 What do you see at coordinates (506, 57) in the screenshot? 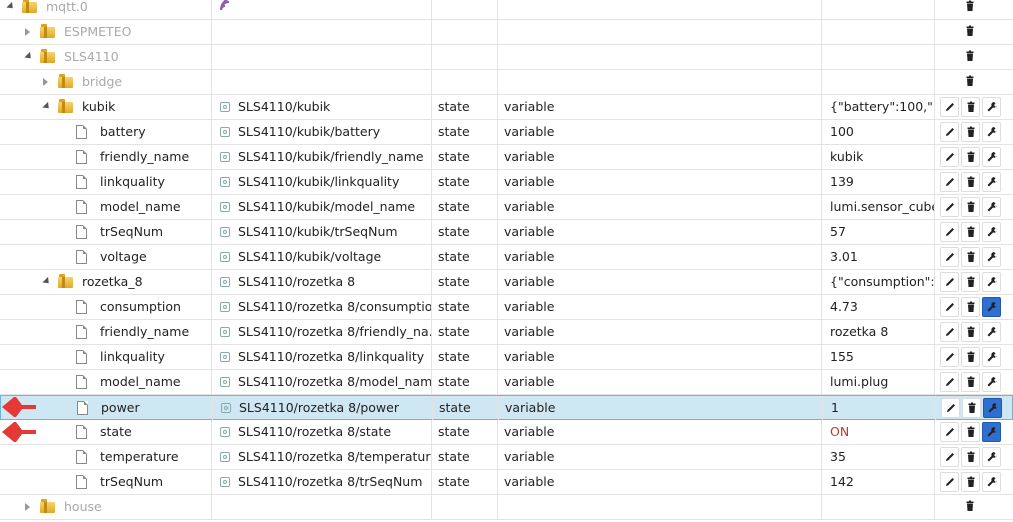
I see `tree-row-sls4110: SLS4110` at bounding box center [506, 57].